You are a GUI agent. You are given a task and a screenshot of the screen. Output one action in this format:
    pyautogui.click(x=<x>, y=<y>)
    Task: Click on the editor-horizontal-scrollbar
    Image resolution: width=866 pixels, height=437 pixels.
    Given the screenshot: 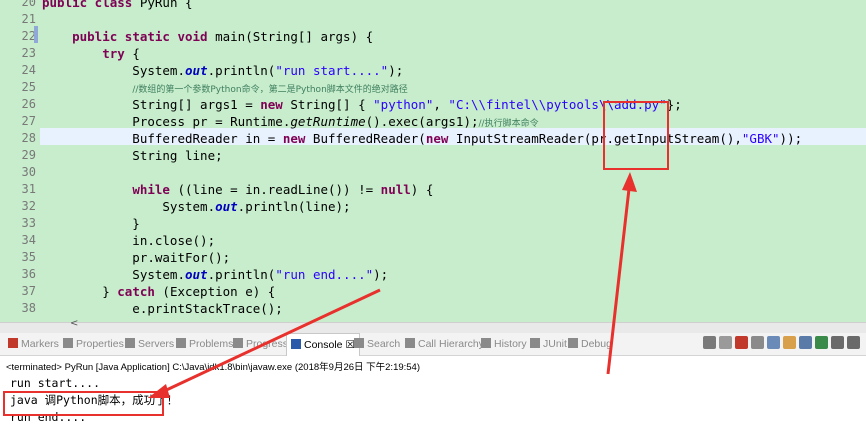 What is the action you would take?
    pyautogui.click(x=433, y=327)
    